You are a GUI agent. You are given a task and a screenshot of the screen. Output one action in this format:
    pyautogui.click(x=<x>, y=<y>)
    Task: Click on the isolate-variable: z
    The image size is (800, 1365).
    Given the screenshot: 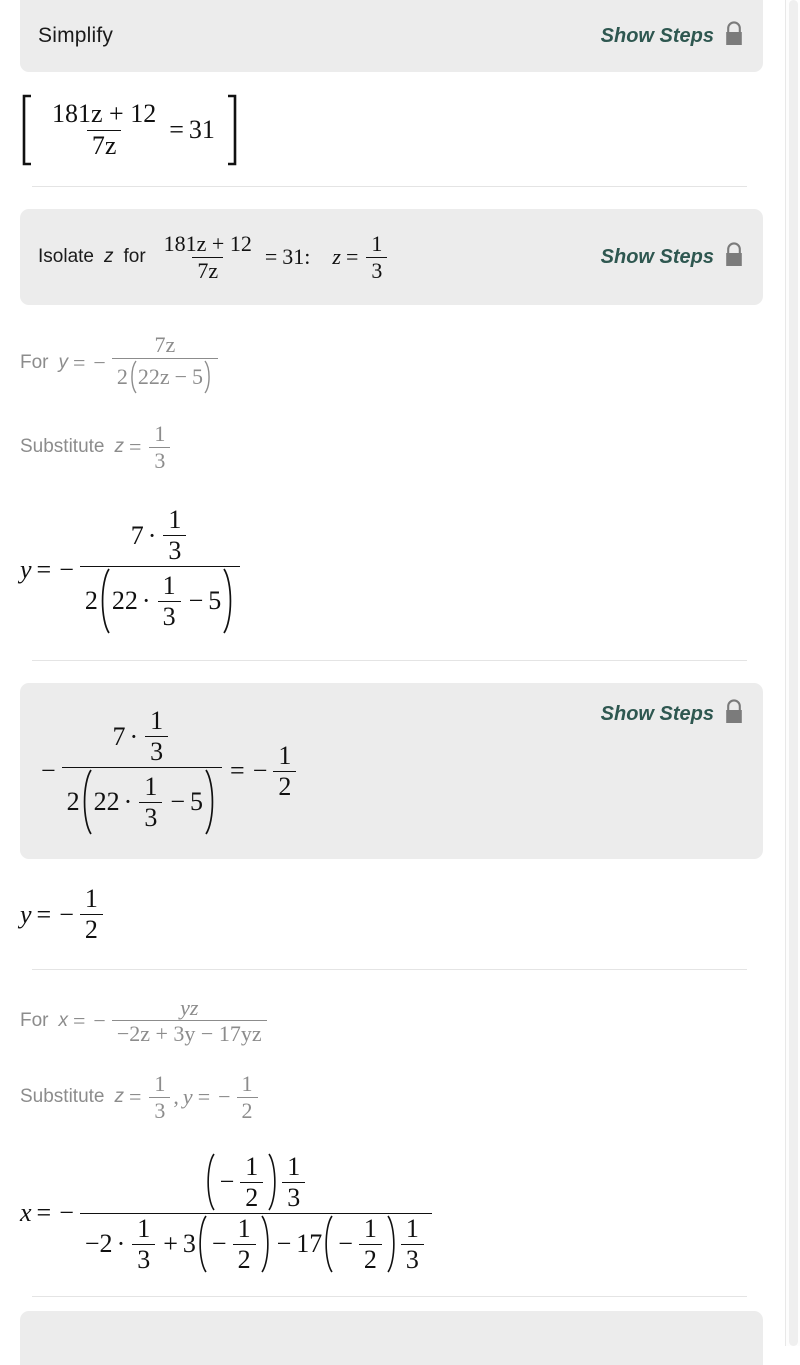 What is the action you would take?
    pyautogui.click(x=108, y=256)
    